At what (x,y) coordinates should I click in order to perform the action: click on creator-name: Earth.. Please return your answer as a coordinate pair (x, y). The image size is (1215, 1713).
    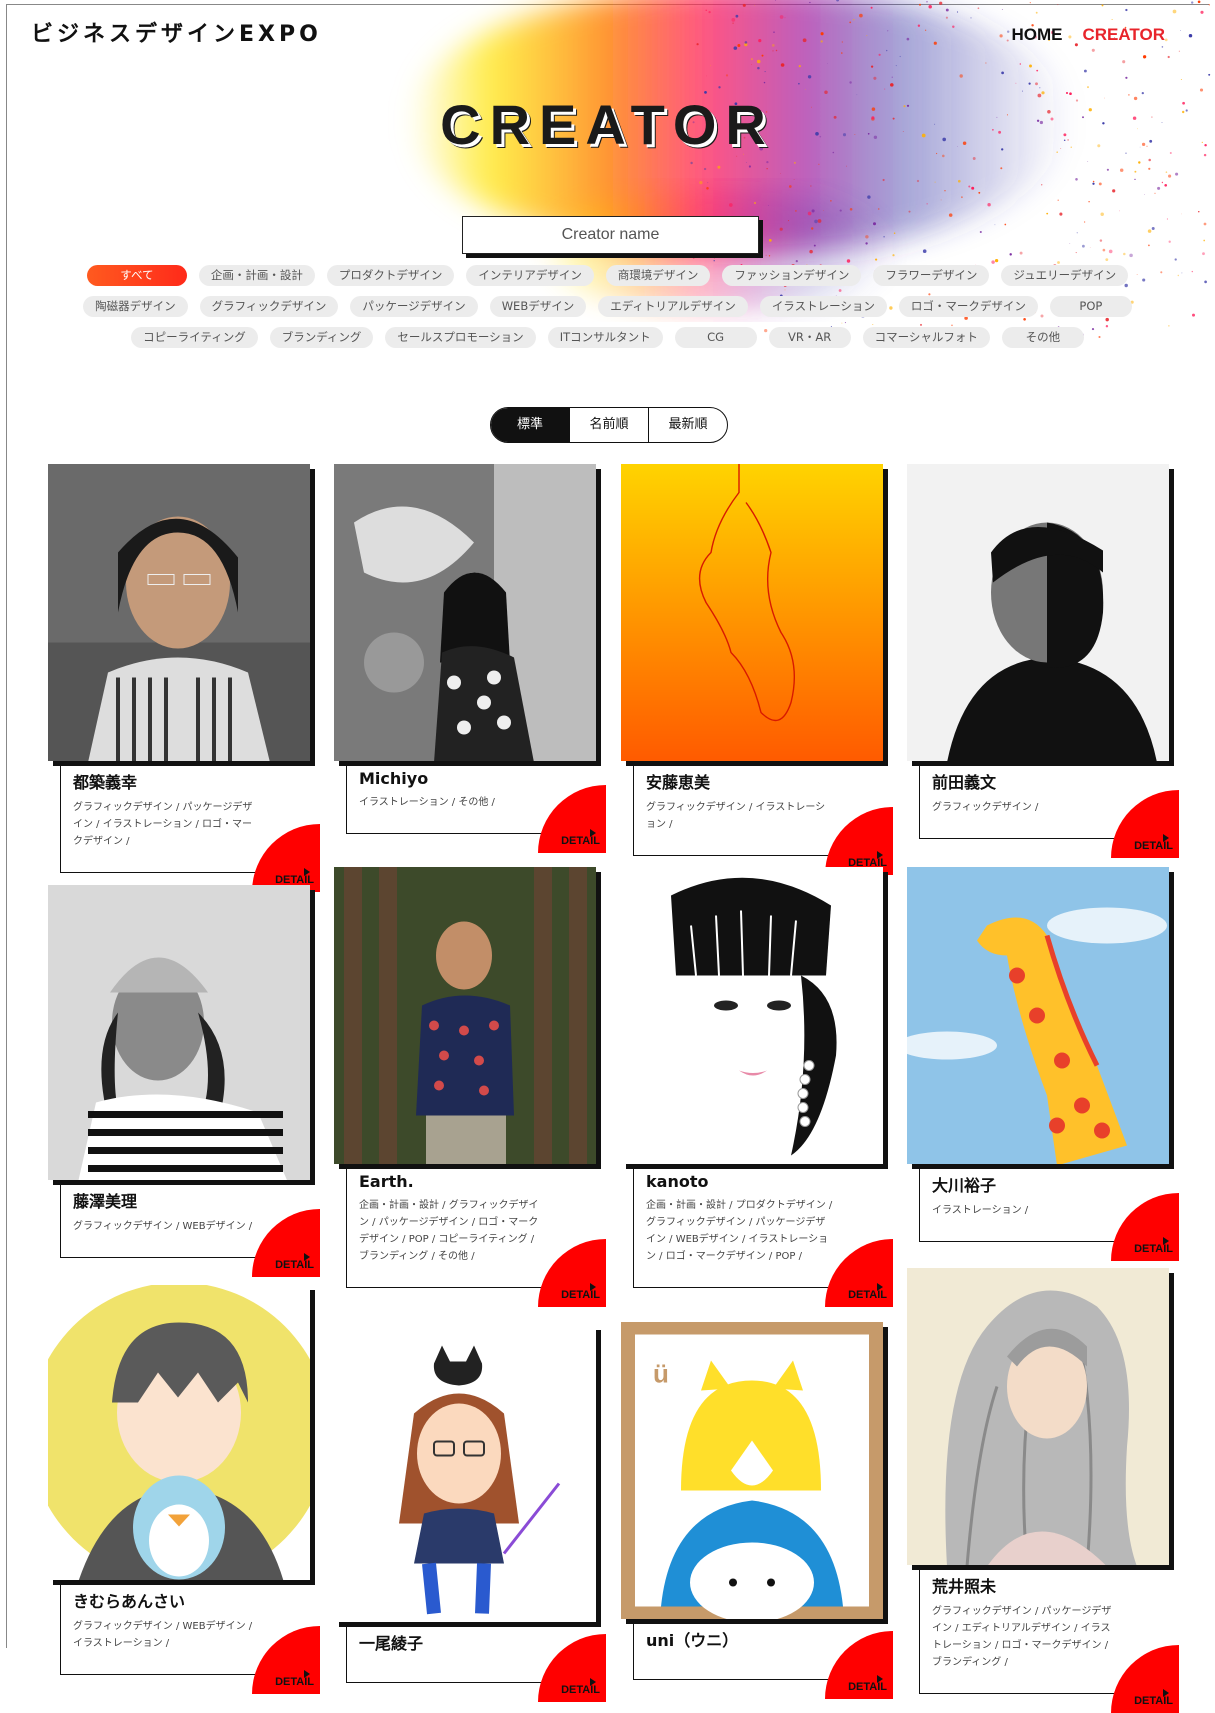
    Looking at the image, I should click on (477, 1181).